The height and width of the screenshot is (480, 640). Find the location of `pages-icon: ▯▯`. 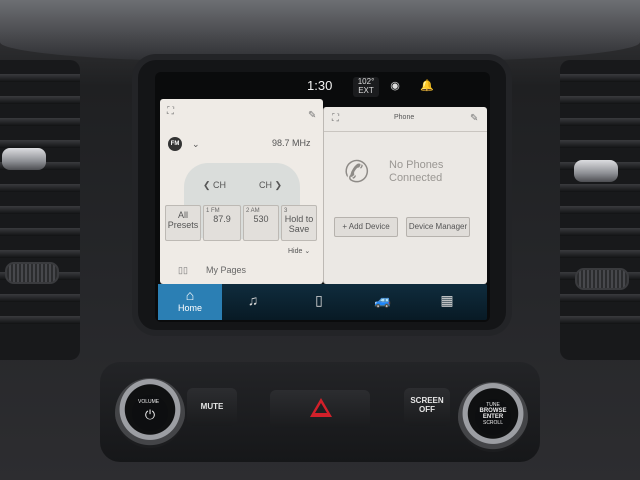

pages-icon: ▯▯ is located at coordinates (183, 270).